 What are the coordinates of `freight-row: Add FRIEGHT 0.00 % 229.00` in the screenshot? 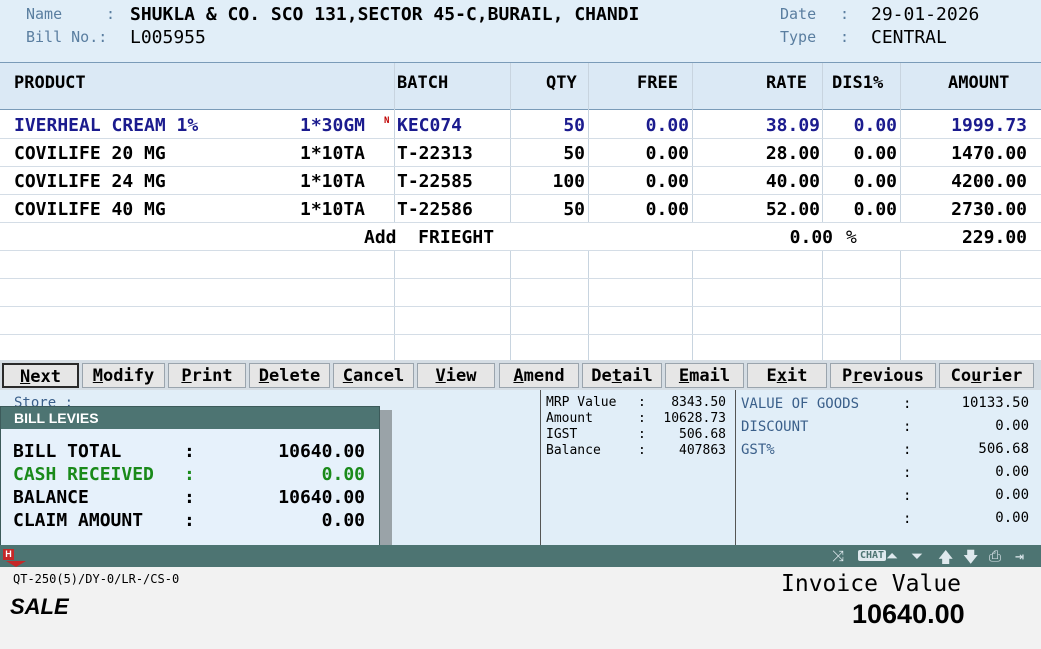 It's located at (520, 236).